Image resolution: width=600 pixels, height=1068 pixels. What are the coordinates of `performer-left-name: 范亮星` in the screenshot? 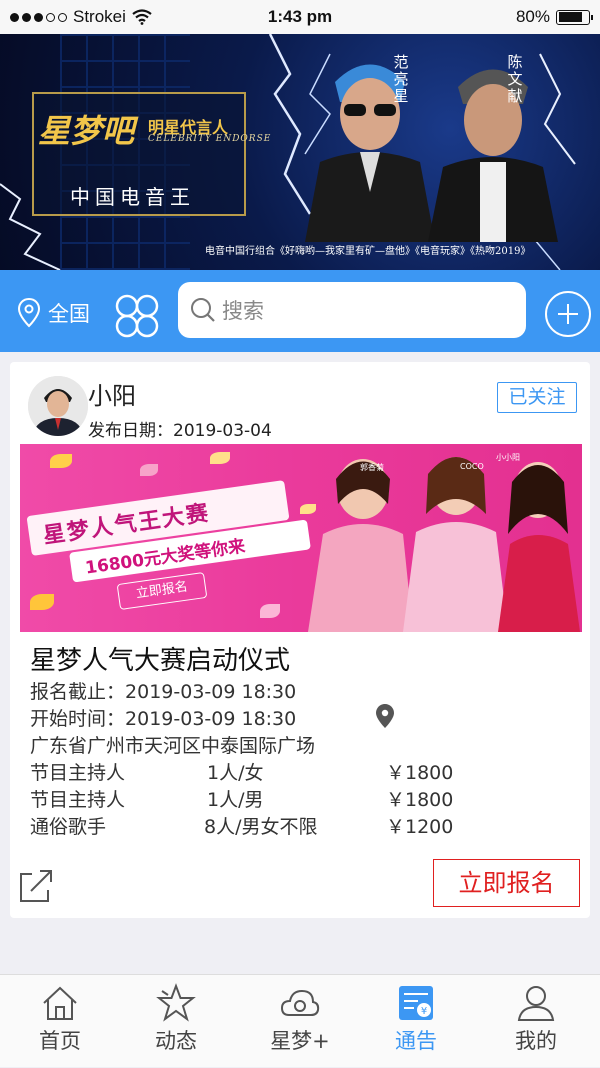 It's located at (401, 79).